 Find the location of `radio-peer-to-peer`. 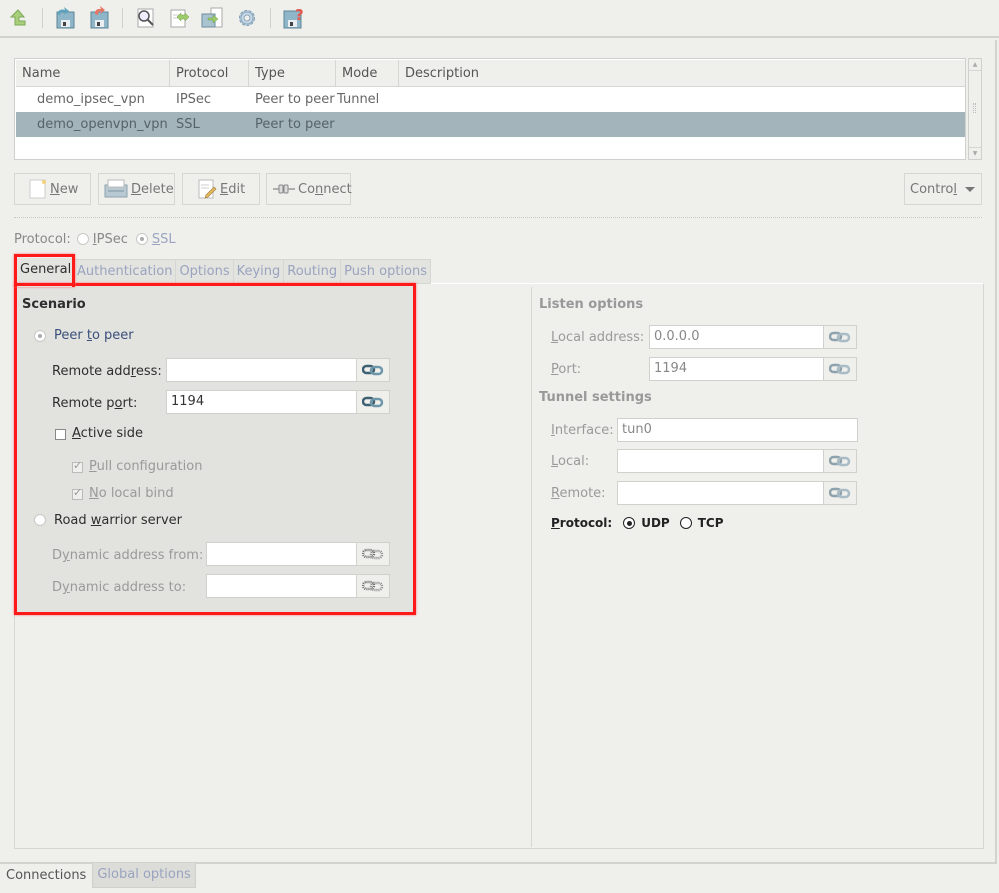

radio-peer-to-peer is located at coordinates (40, 336).